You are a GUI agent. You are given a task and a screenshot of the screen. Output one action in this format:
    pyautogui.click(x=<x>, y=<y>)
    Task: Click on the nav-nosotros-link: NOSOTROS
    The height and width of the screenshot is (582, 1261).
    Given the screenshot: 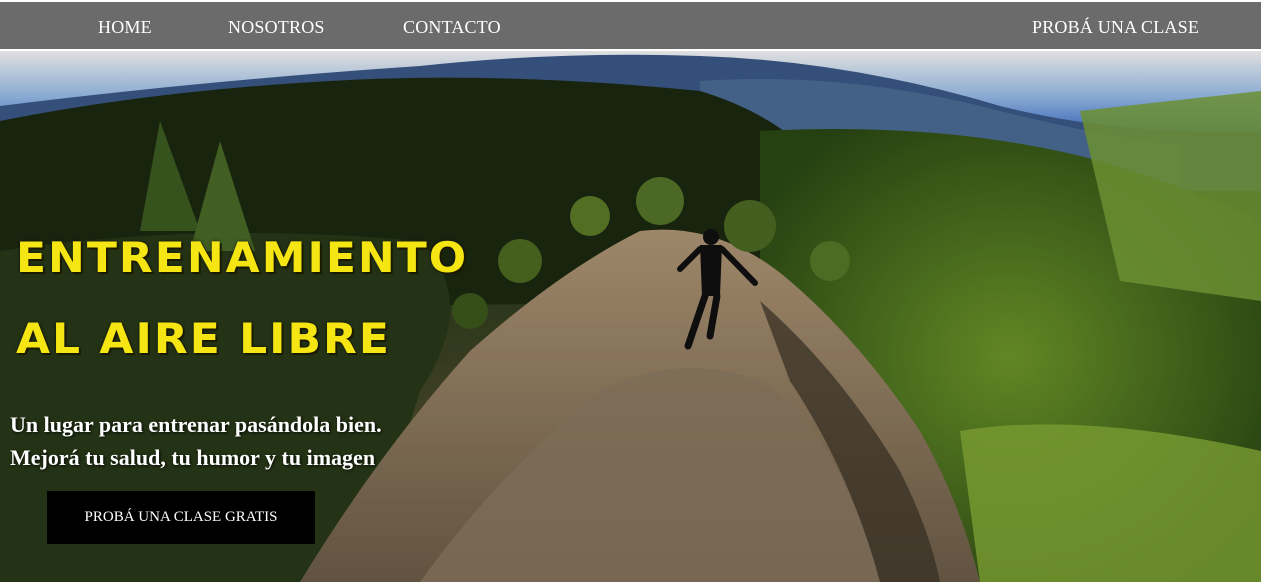 What is the action you would take?
    pyautogui.click(x=276, y=25)
    